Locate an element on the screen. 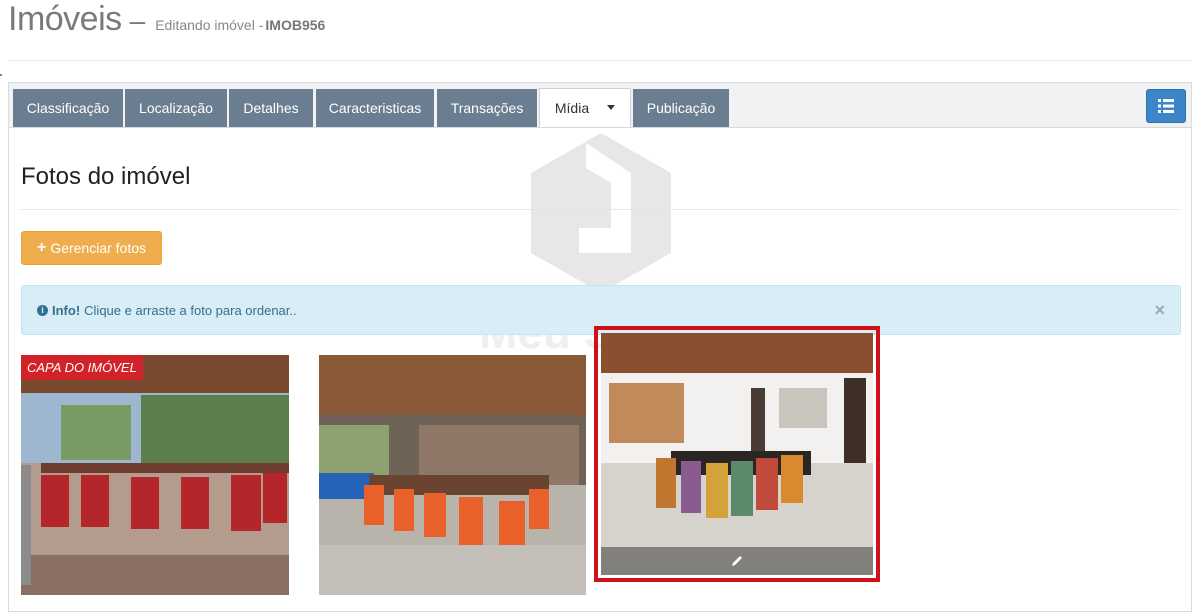 This screenshot has height=612, width=1200. watermark-logo is located at coordinates (601, 213).